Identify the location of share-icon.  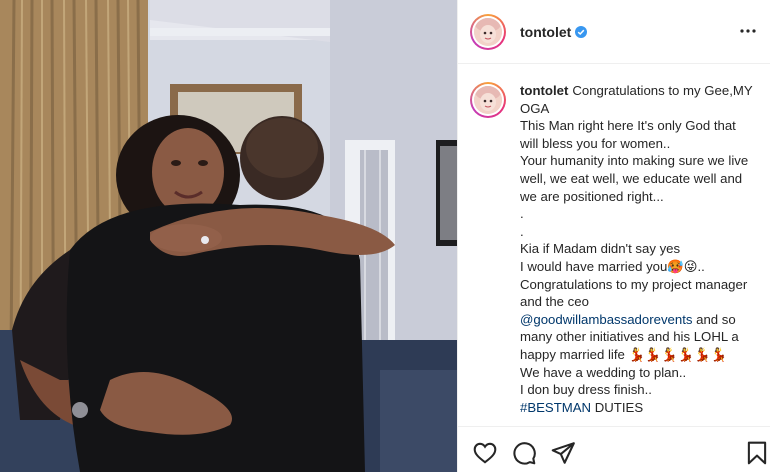
(563, 453).